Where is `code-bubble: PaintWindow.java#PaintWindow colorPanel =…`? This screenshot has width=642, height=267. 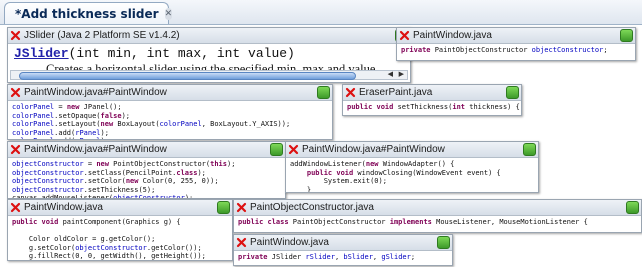 code-bubble: PaintWindow.java#PaintWindow colorPanel =… is located at coordinates (170, 112).